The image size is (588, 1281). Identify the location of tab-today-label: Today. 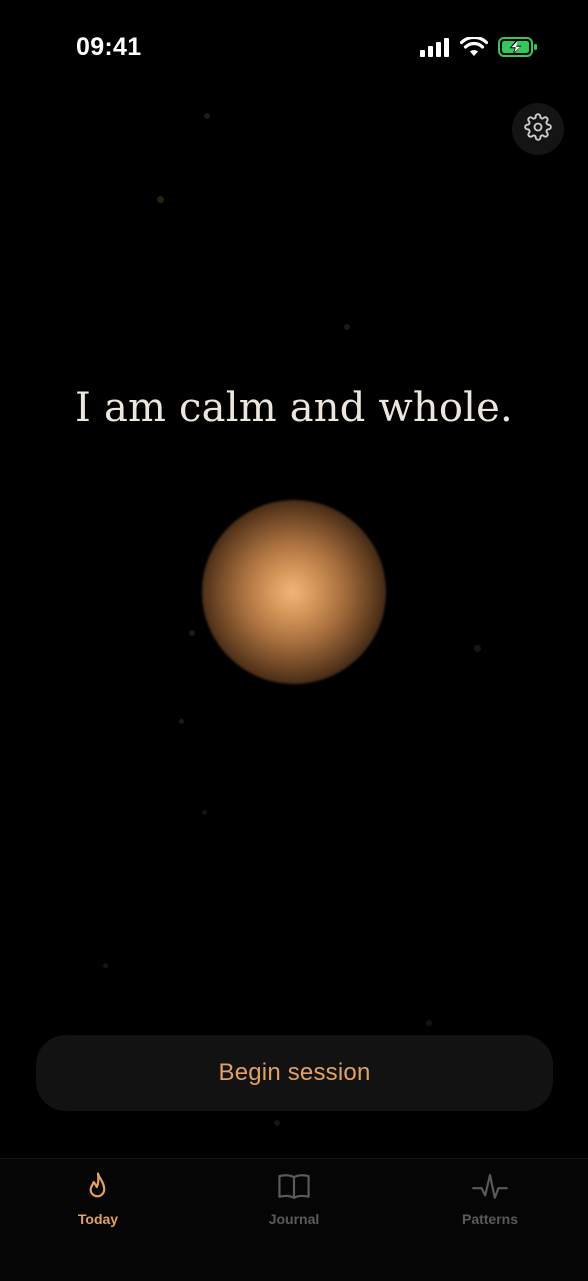
(98, 1219).